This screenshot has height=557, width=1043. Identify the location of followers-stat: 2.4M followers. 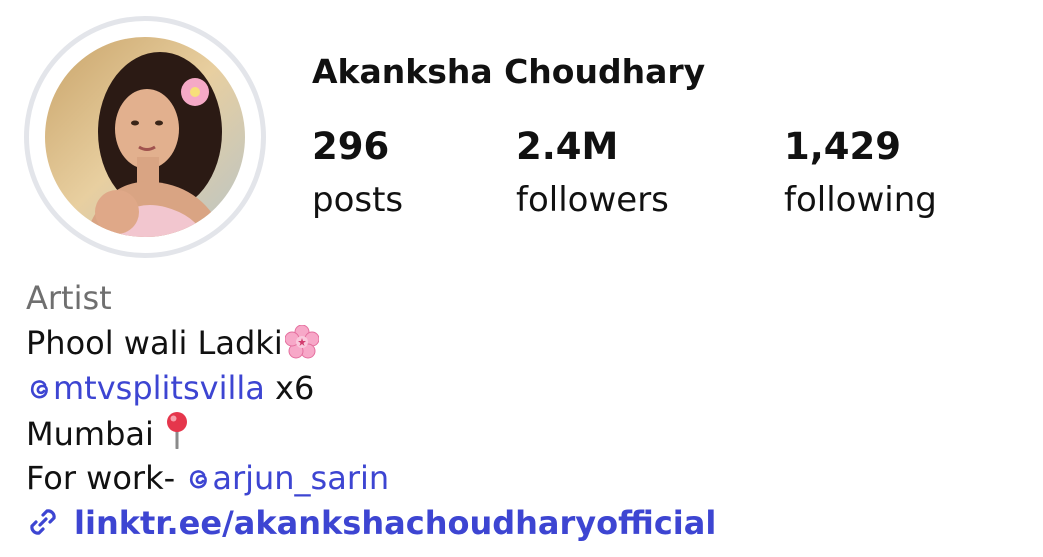
(592, 173).